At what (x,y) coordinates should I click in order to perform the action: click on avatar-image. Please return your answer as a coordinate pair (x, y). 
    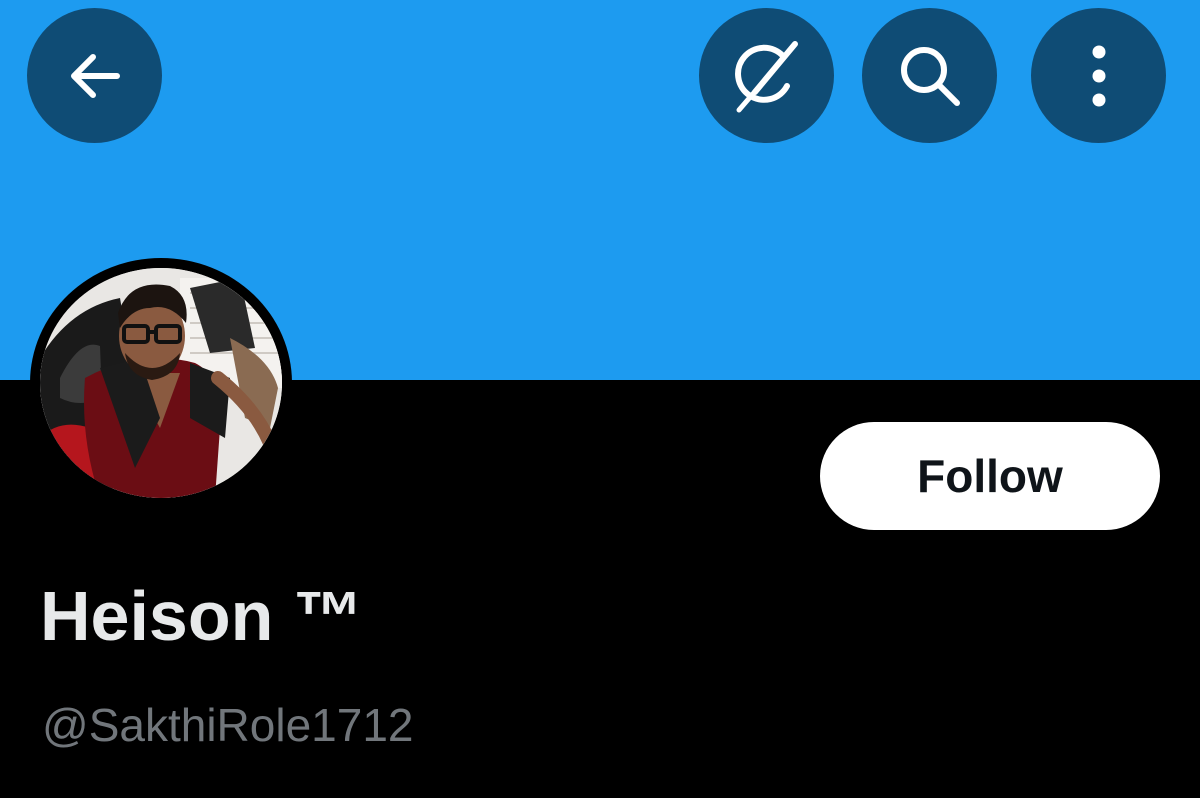
    Looking at the image, I should click on (161, 383).